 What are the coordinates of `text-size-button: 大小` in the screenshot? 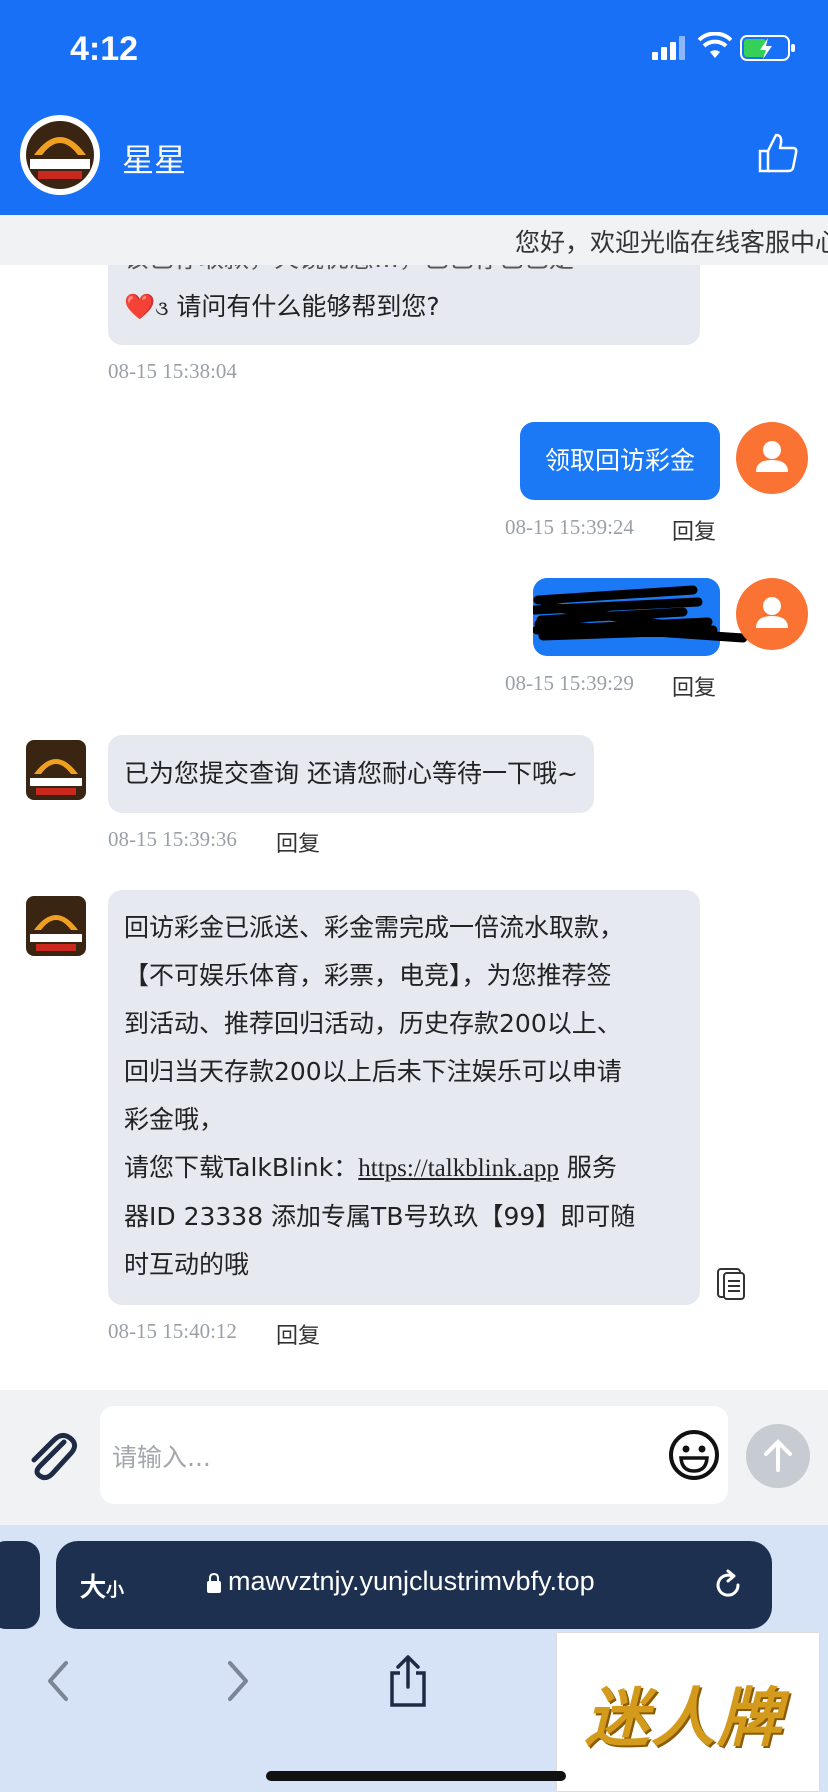 It's located at (102, 1585).